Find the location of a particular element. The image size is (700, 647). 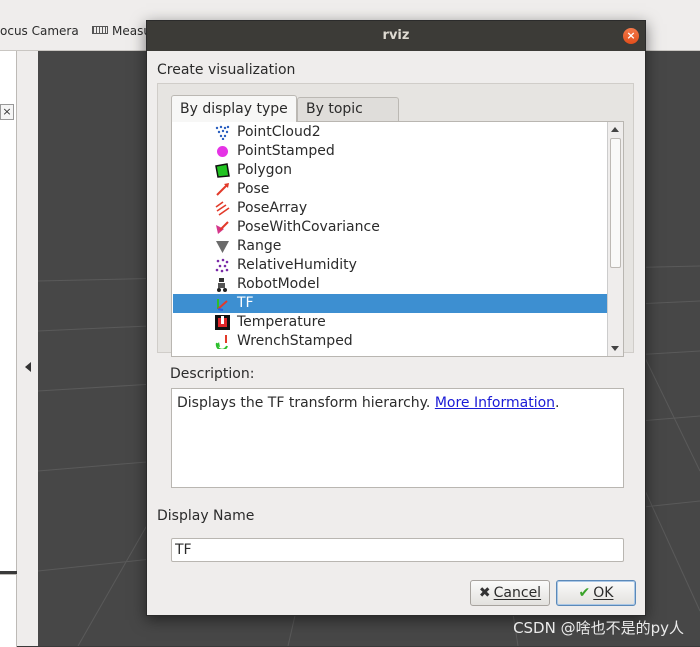

measure-tool: Measu is located at coordinates (121, 31).